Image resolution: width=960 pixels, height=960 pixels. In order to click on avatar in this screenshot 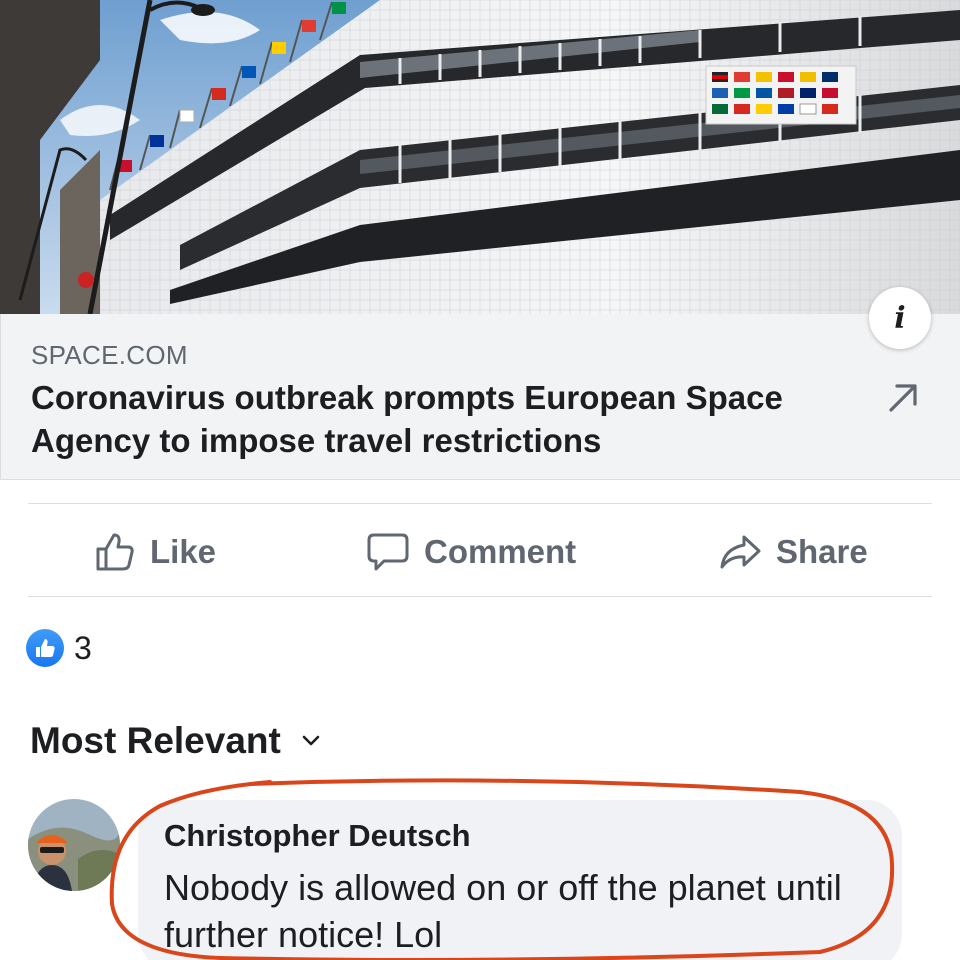, I will do `click(74, 845)`.